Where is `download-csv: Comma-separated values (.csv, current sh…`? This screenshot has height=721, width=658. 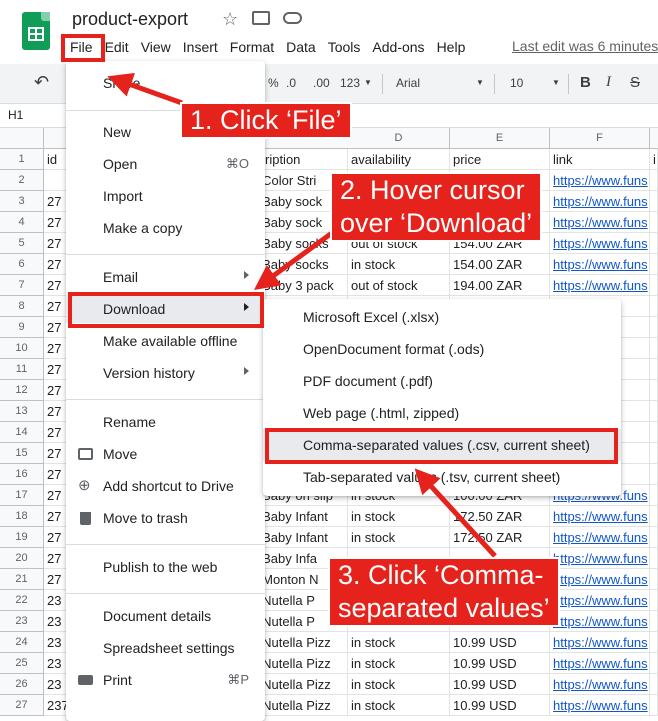
download-csv: Comma-separated values (.csv, current sh… is located at coordinates (442, 445).